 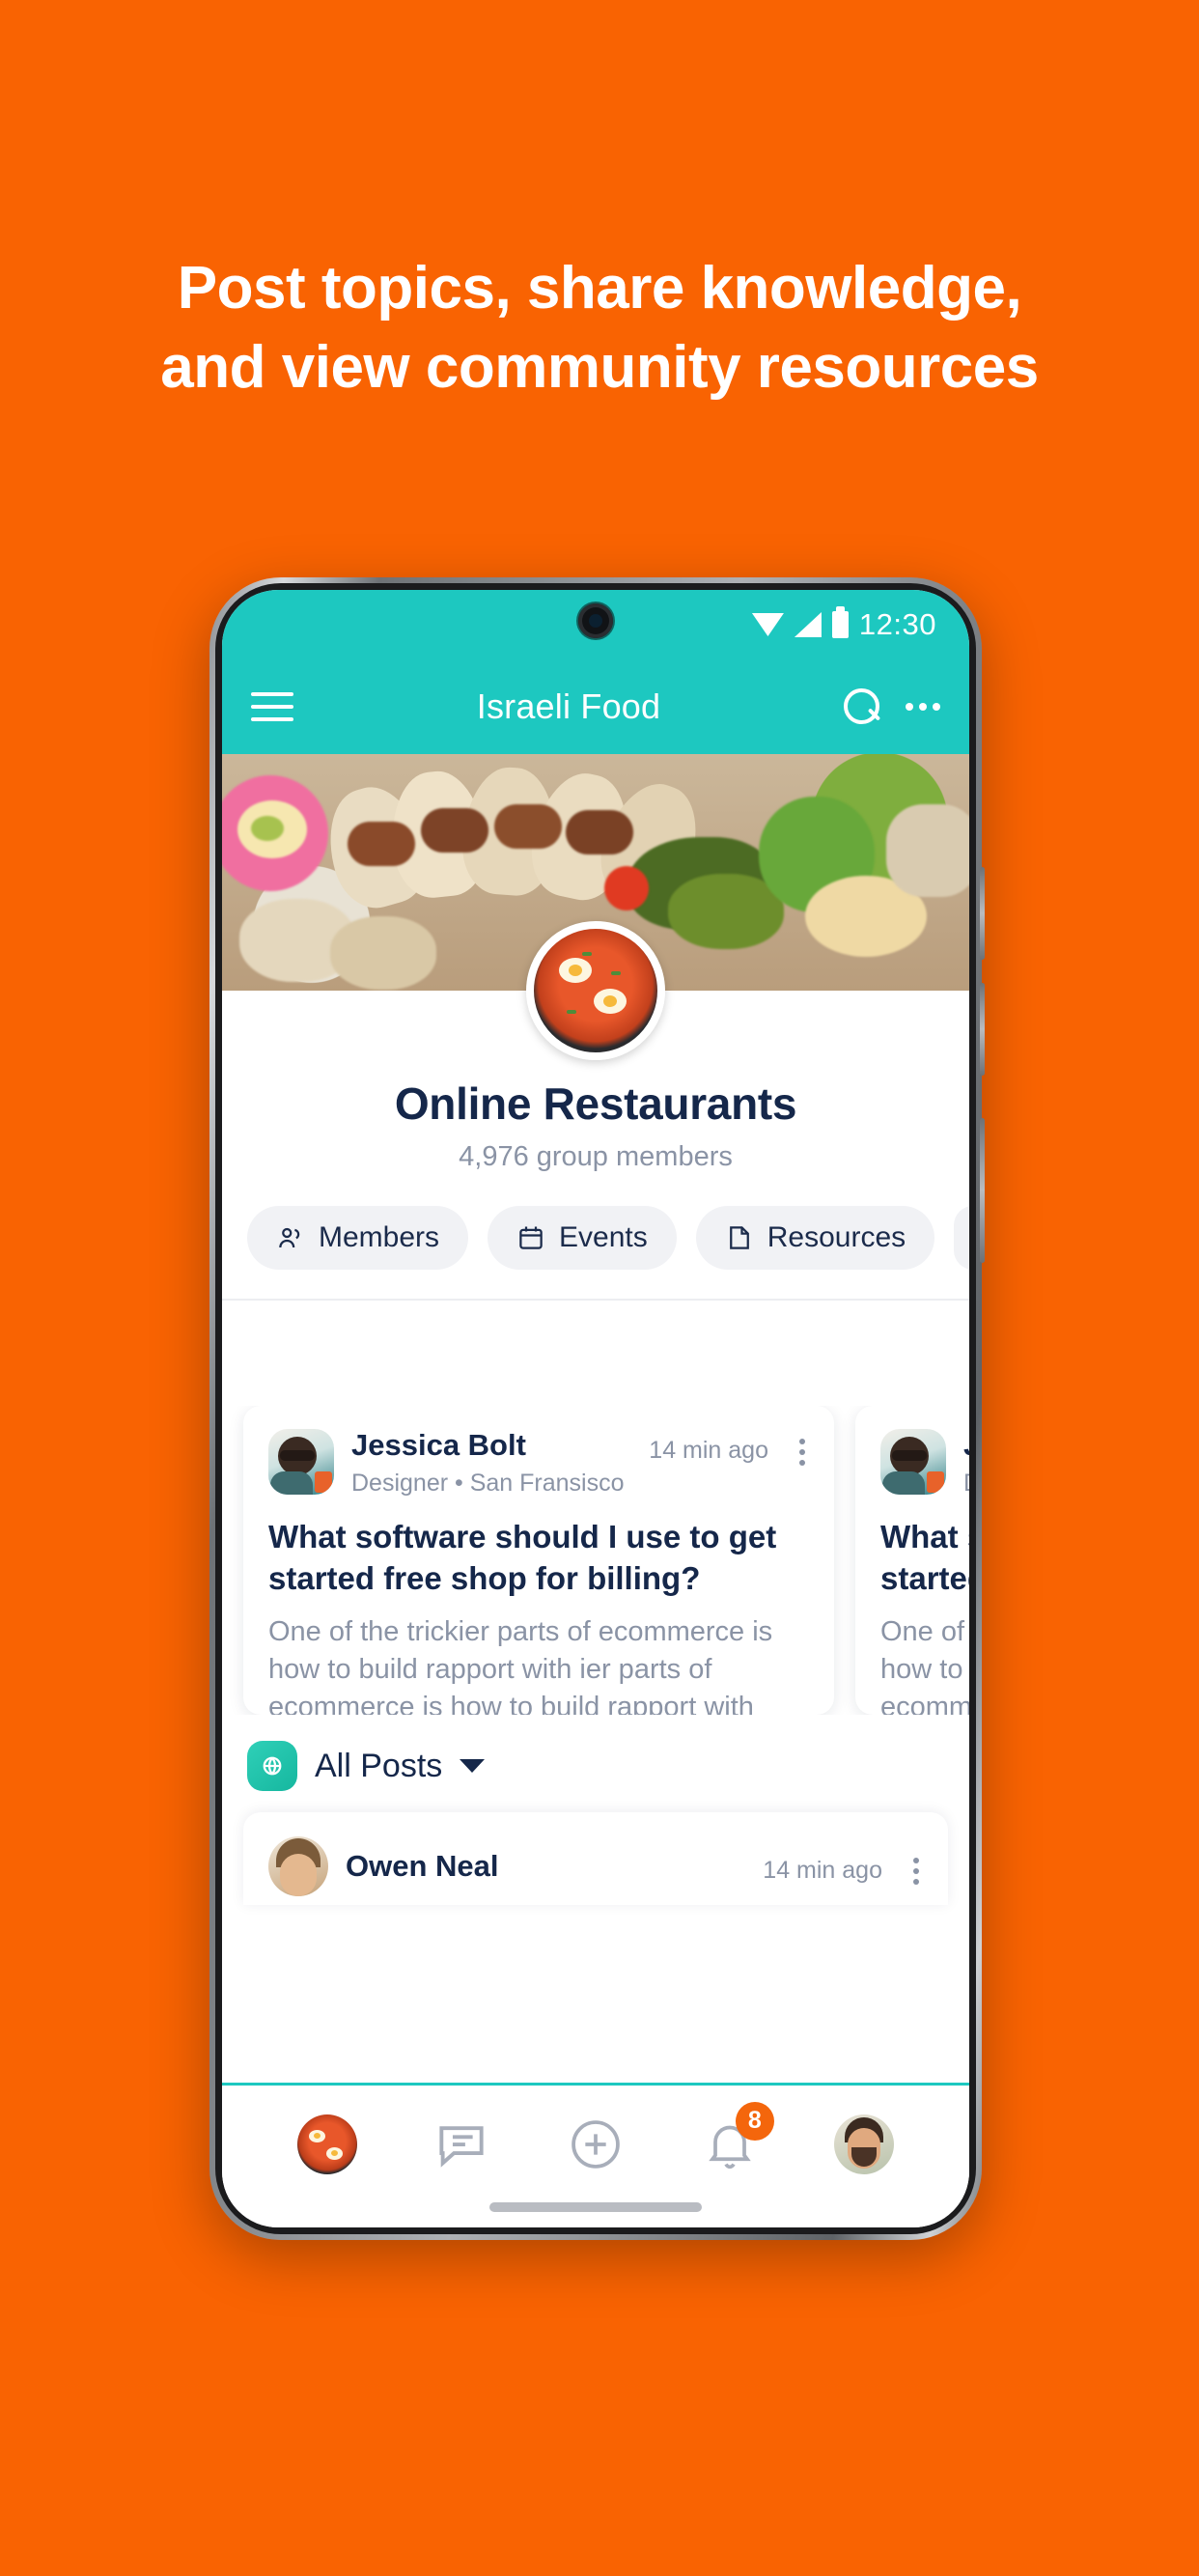 What do you see at coordinates (961, 1238) in the screenshot?
I see `chip-more` at bounding box center [961, 1238].